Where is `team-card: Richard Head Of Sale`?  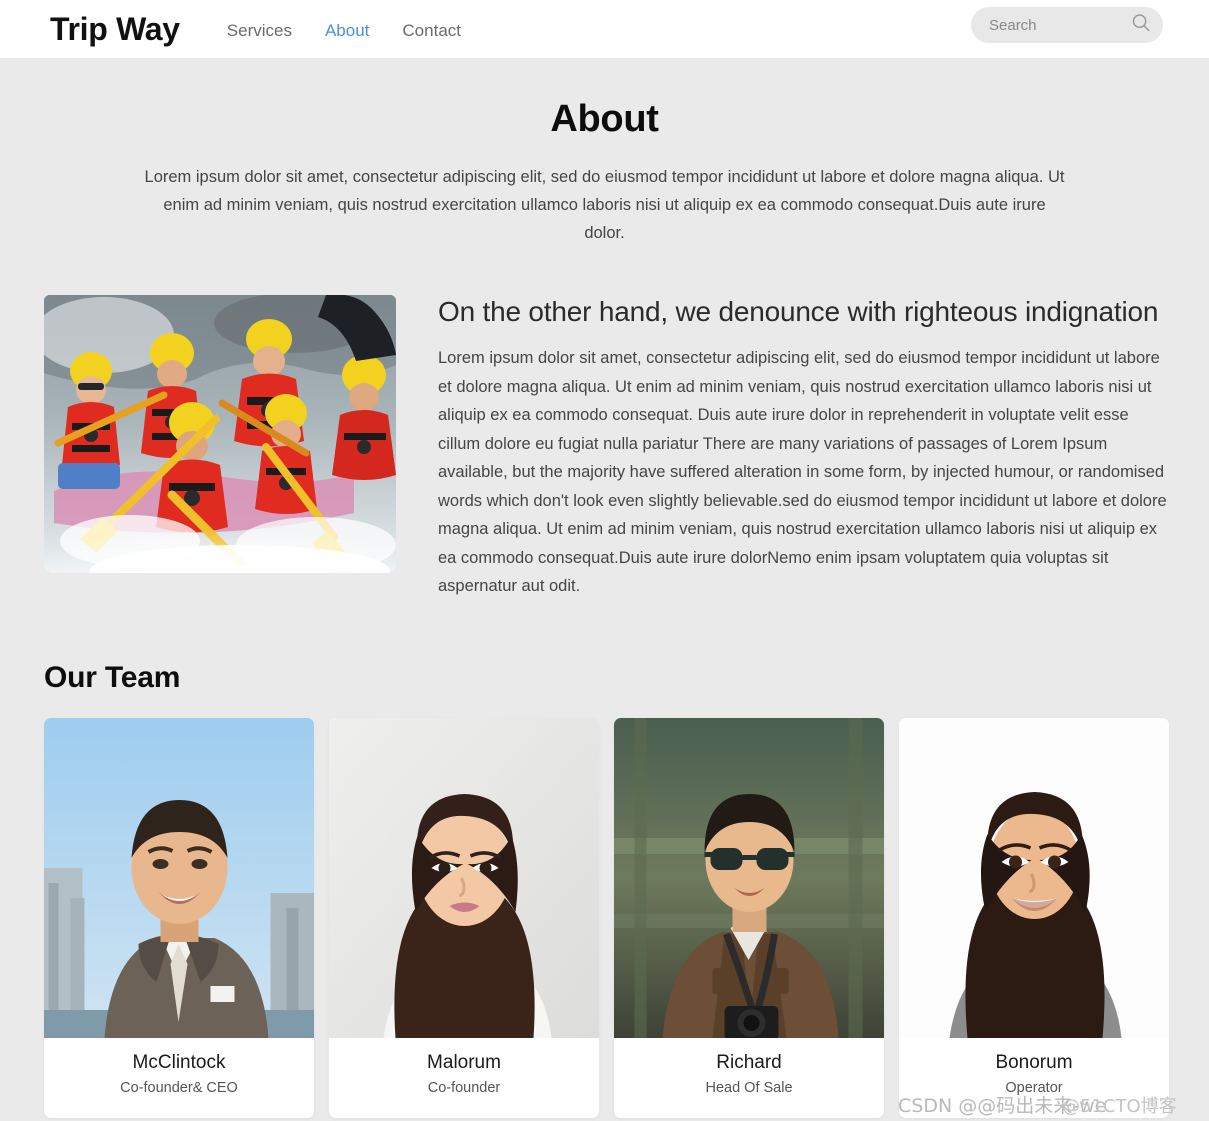
team-card: Richard Head Of Sale is located at coordinates (749, 917).